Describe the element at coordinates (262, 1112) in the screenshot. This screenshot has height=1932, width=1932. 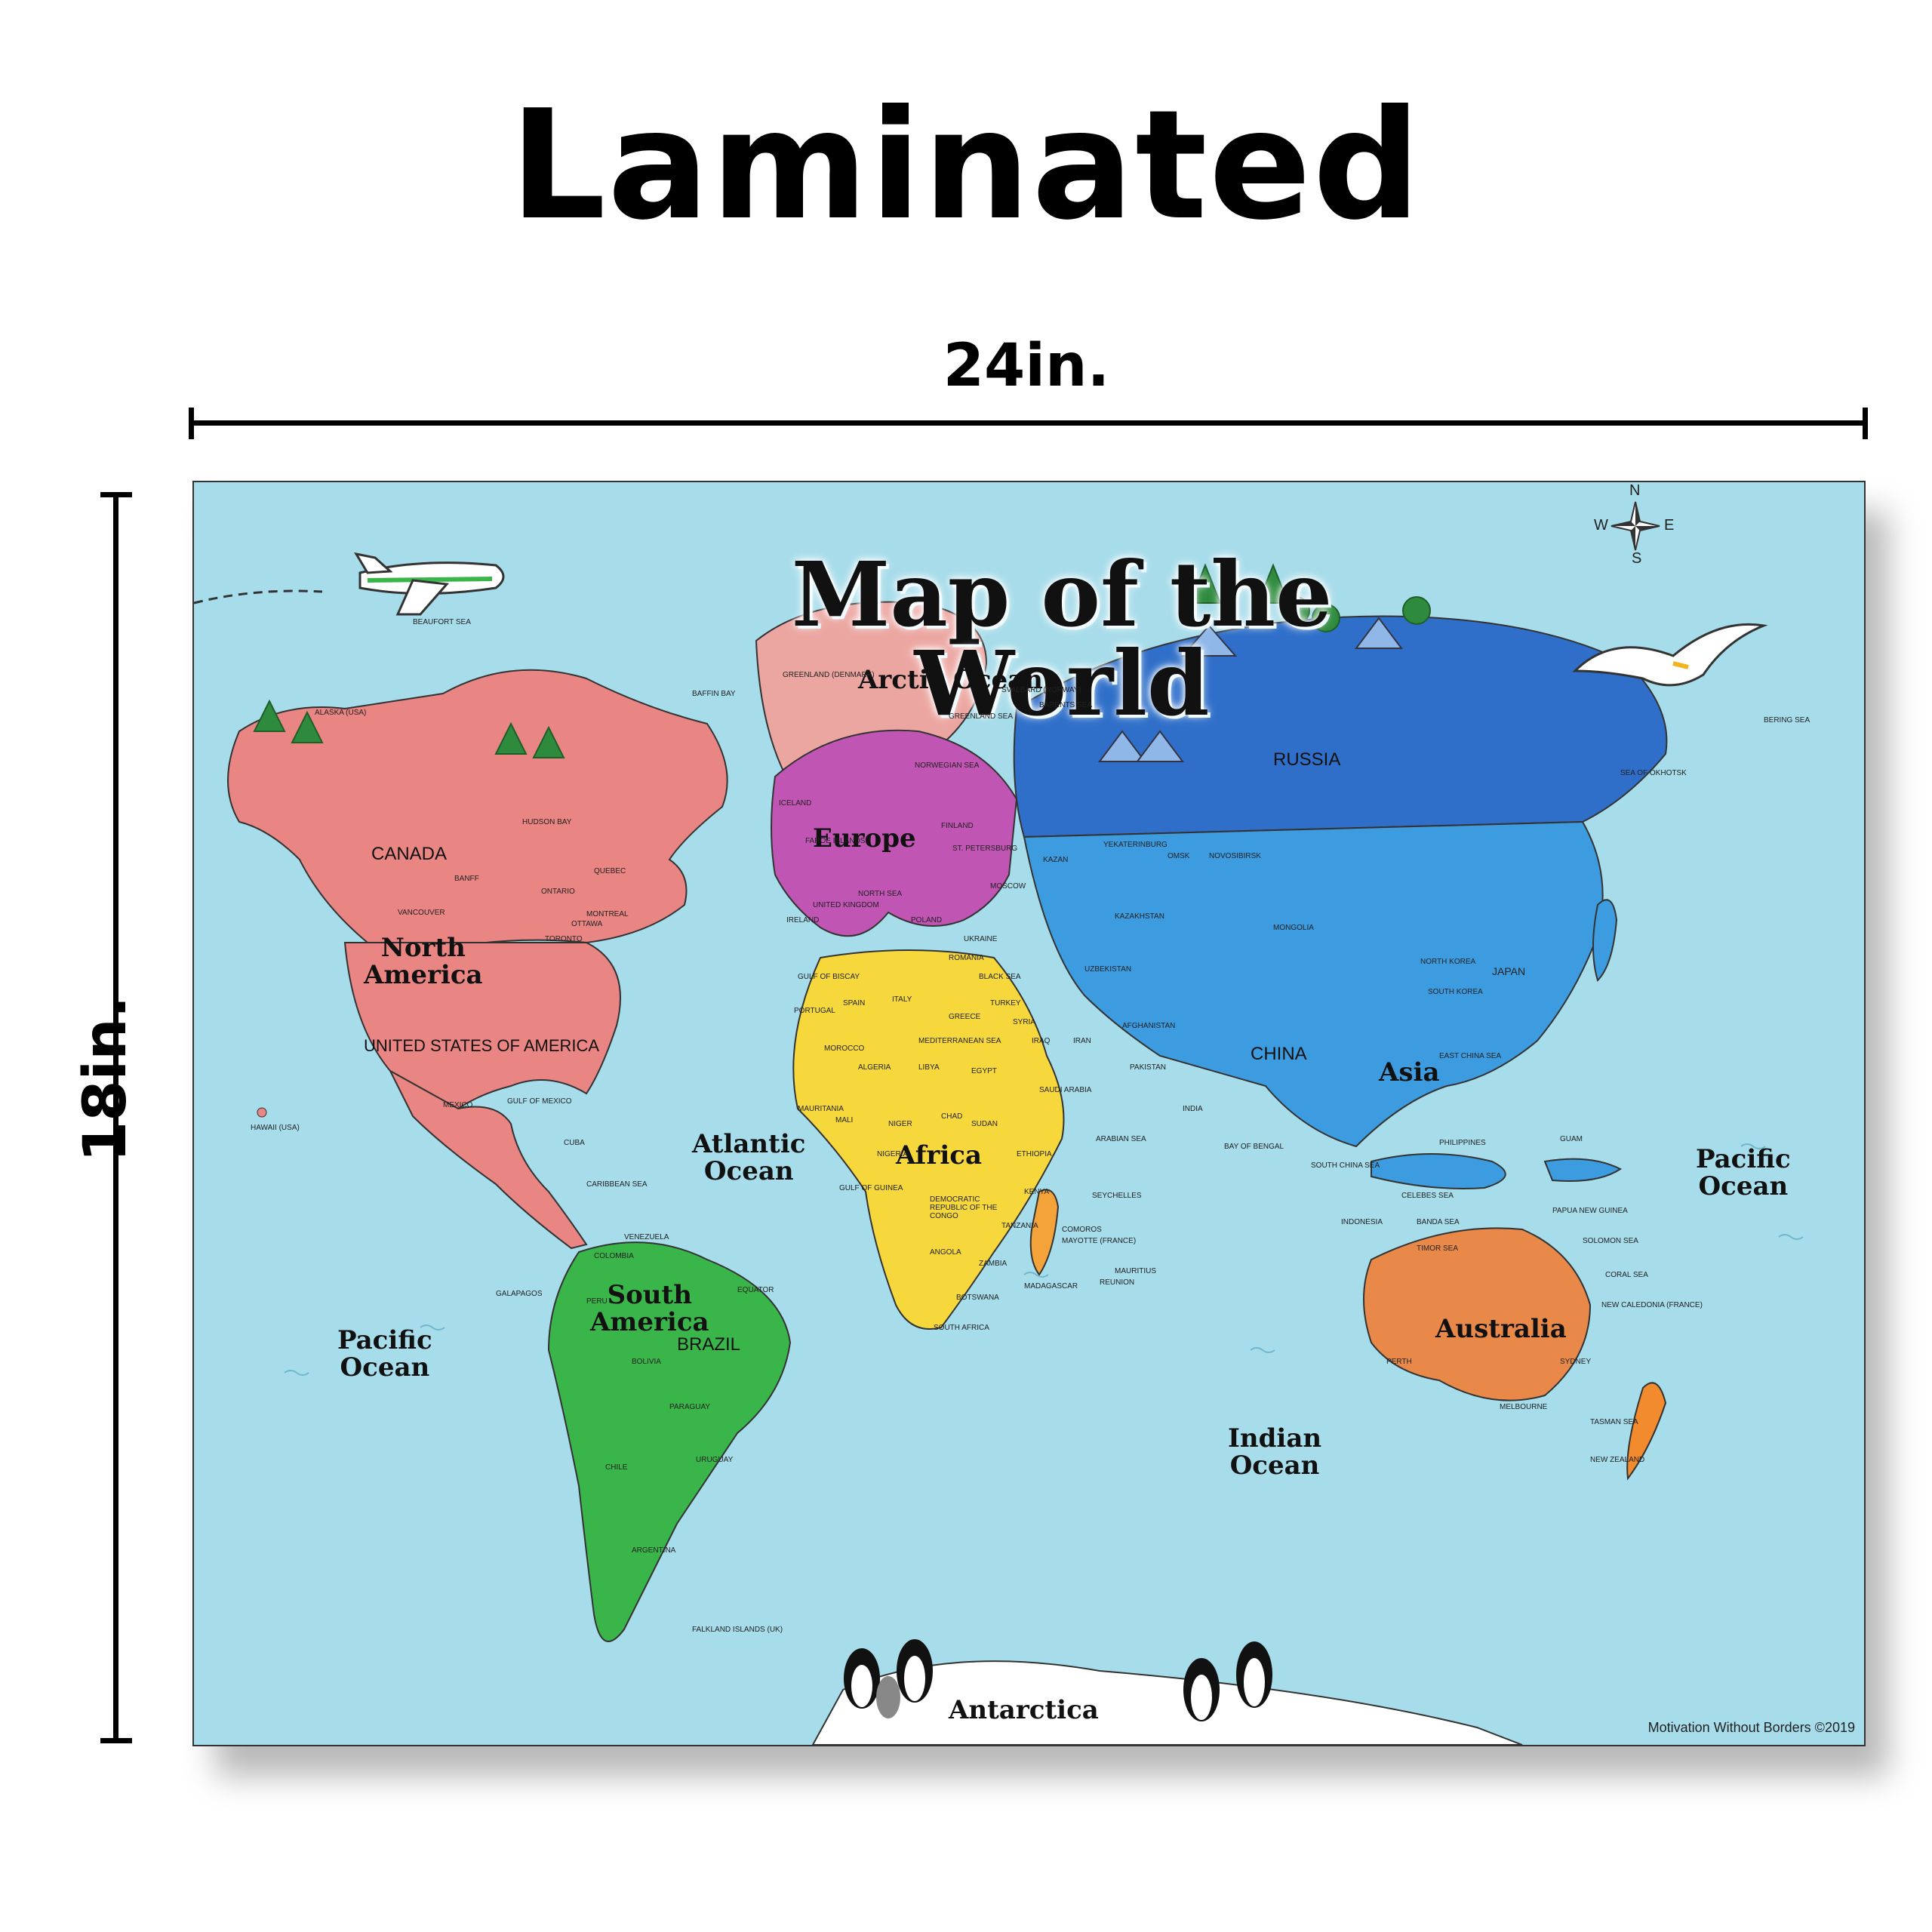
I see `hawaii-islands` at that location.